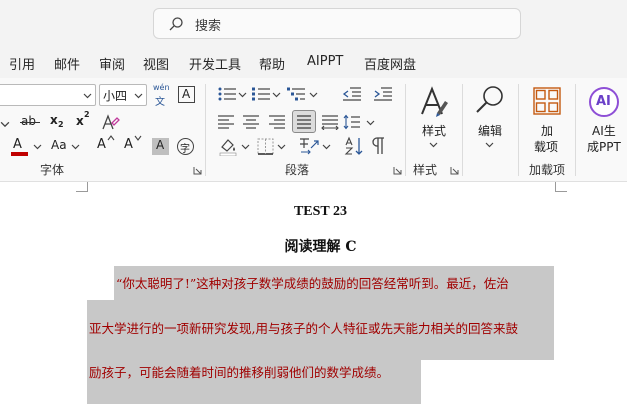 This screenshot has width=627, height=404. Describe the element at coordinates (162, 95) in the screenshot. I see `phonetic-guide-button: wén 文` at that location.